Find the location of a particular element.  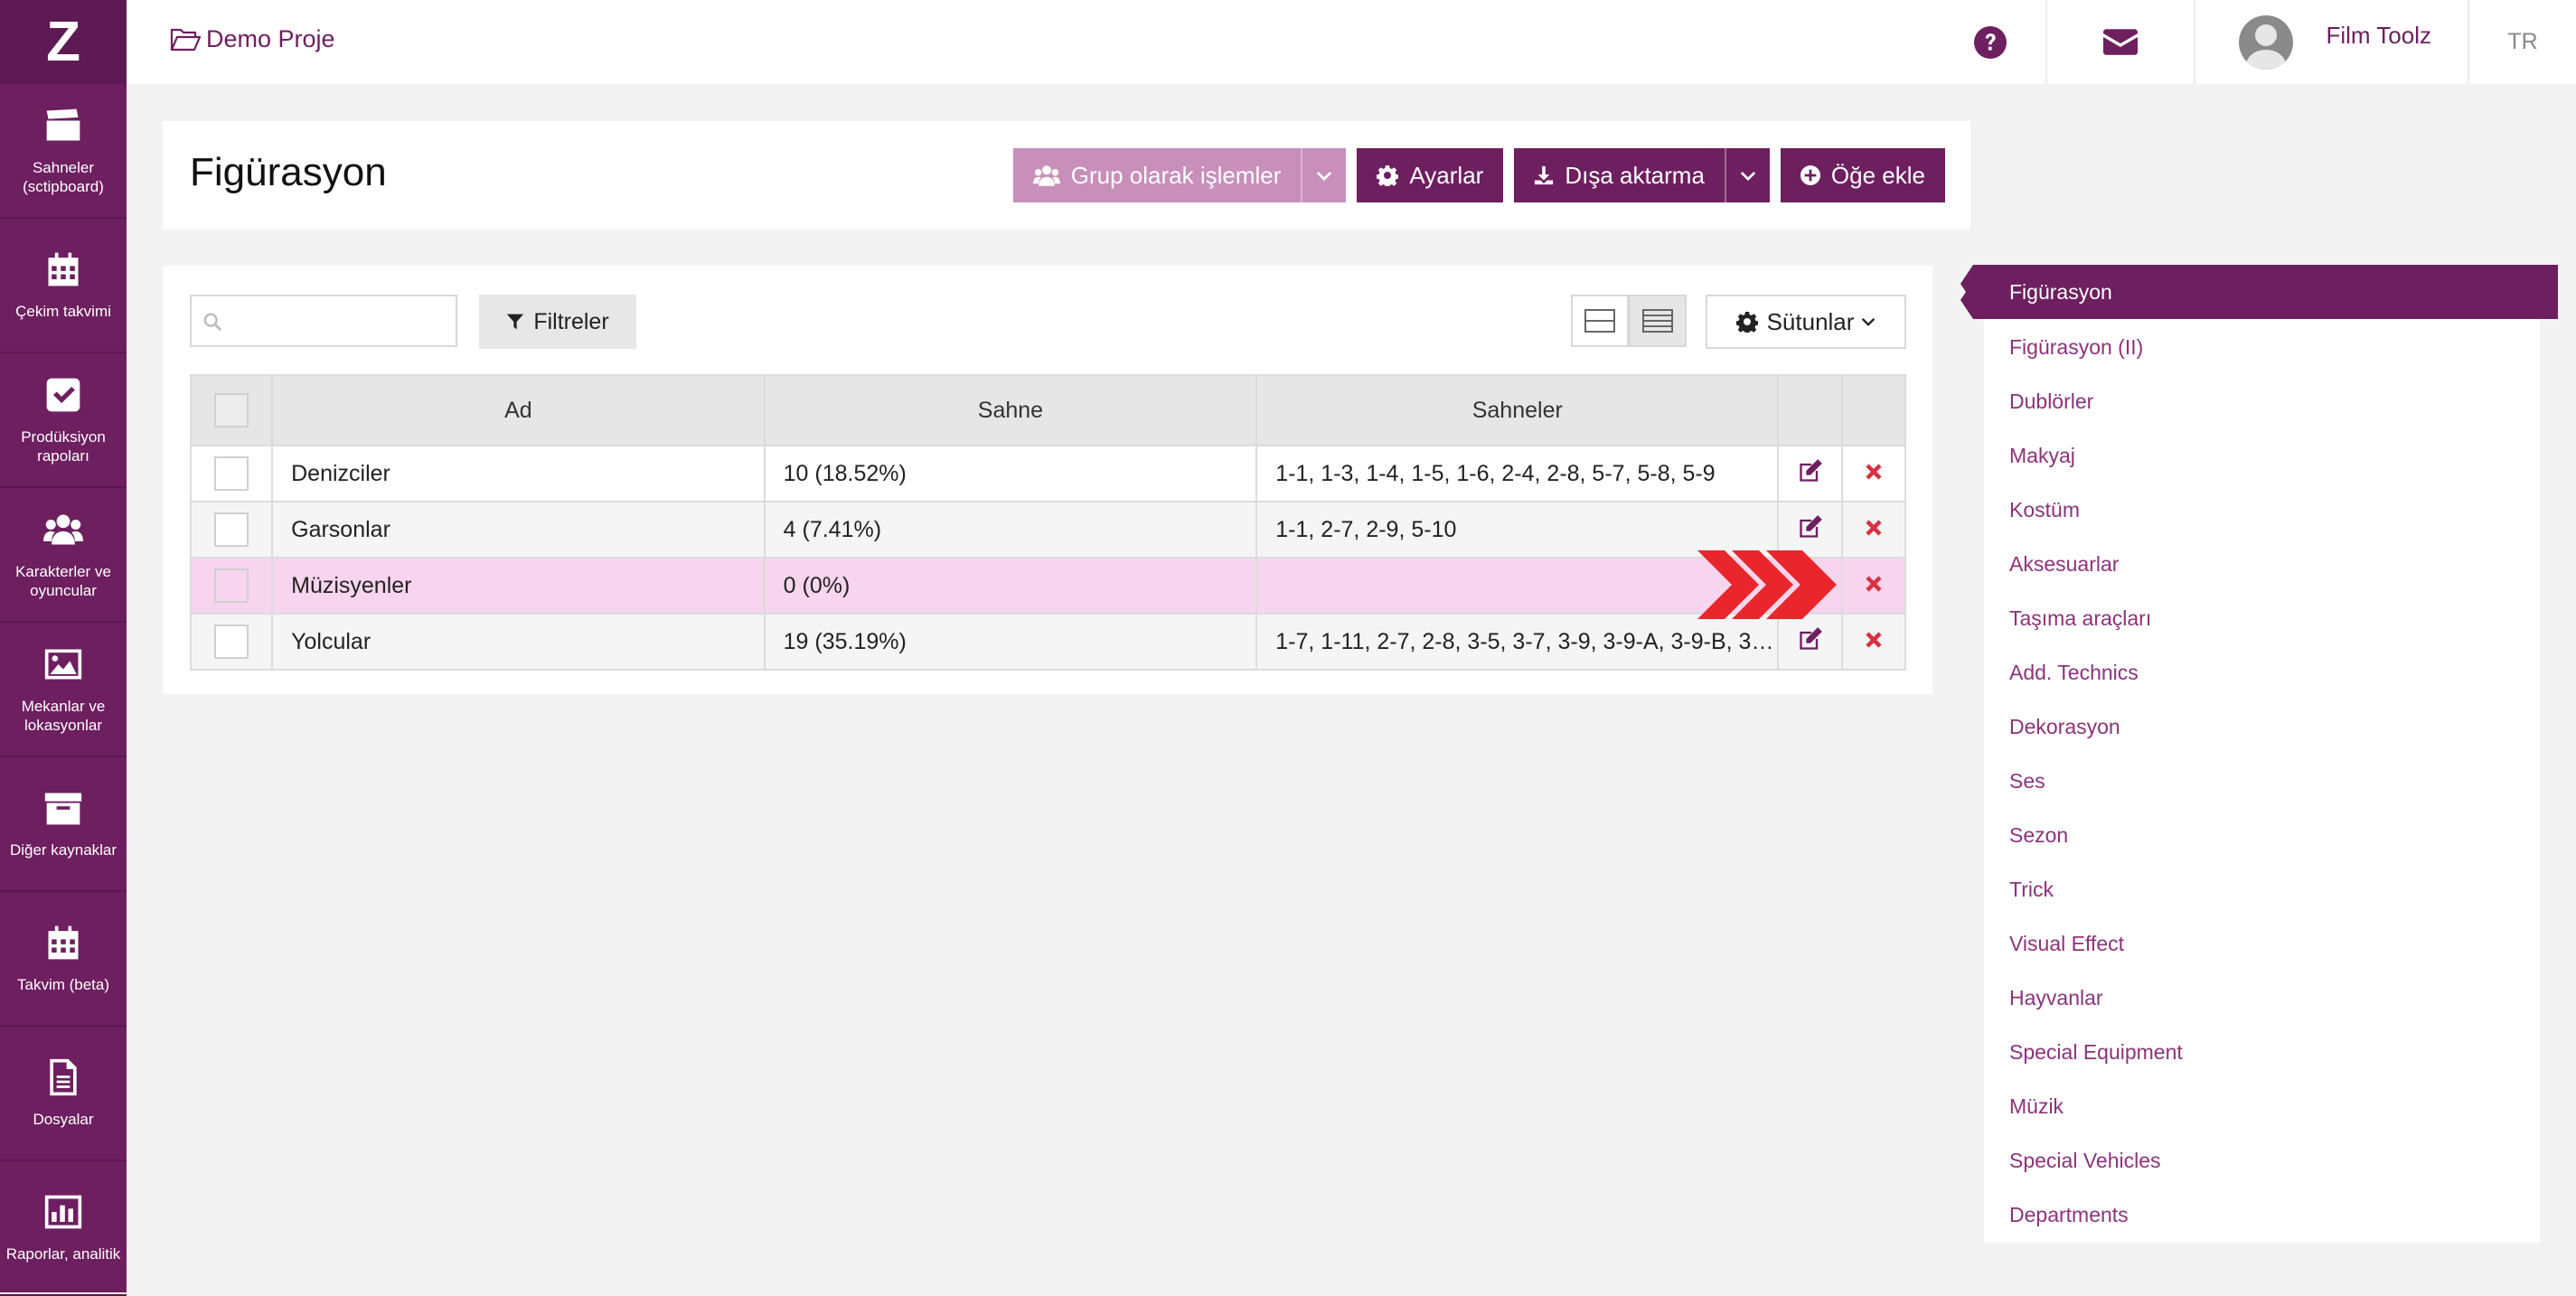

project-link: Demo Proje is located at coordinates (253, 39).